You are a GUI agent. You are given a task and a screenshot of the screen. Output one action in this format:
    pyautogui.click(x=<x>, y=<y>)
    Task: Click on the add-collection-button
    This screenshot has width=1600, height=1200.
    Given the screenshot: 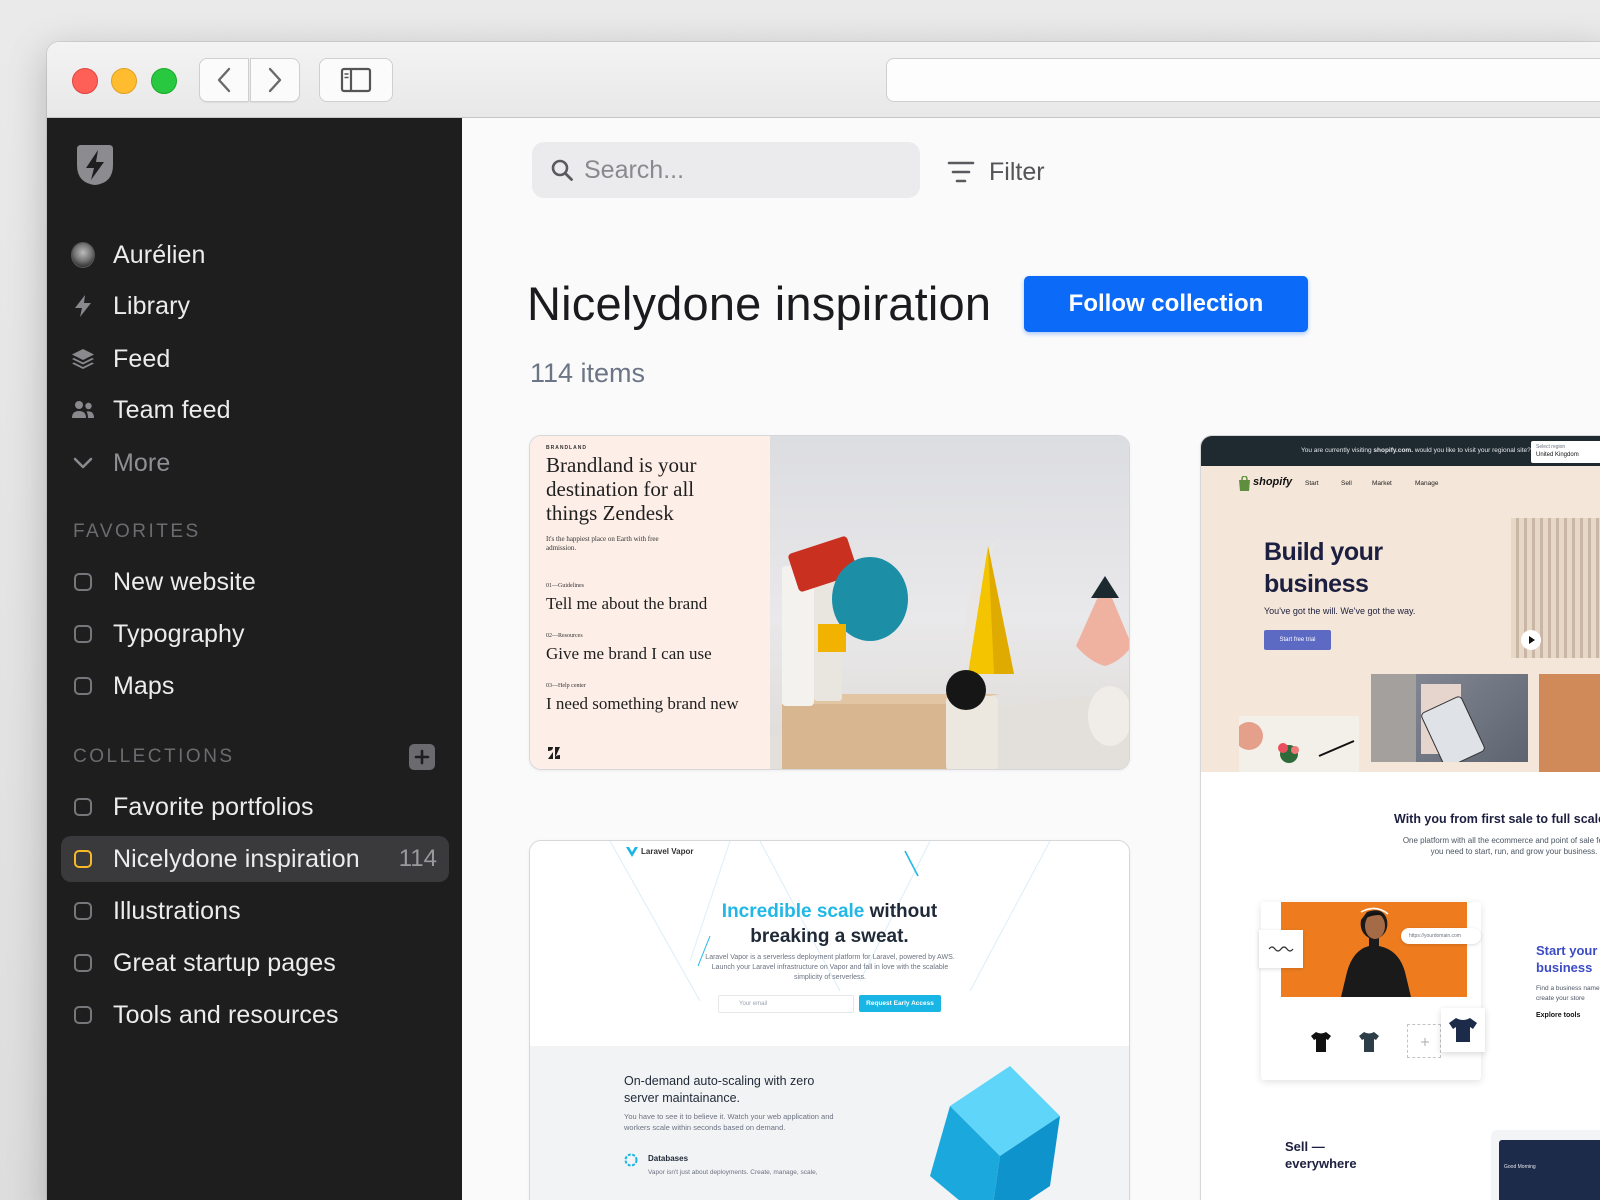 What is the action you would take?
    pyautogui.click(x=422, y=757)
    